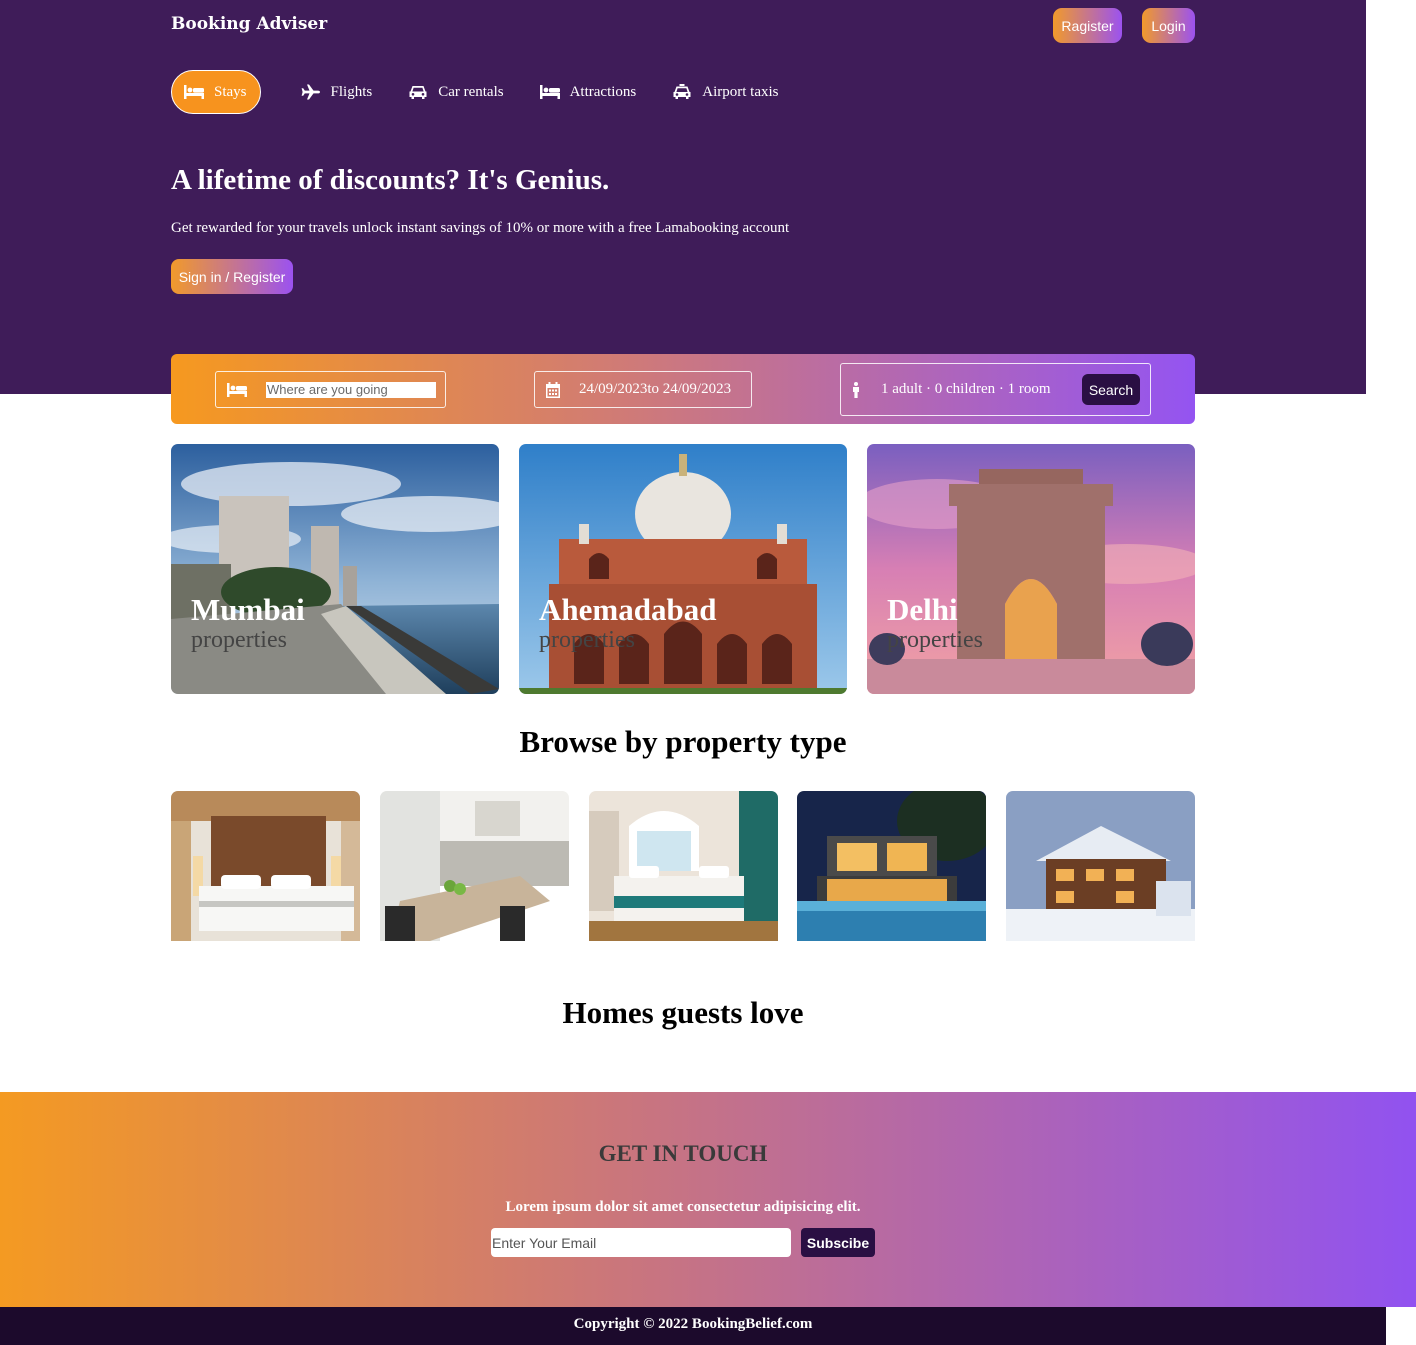  I want to click on page-edge, so click(1391, 197).